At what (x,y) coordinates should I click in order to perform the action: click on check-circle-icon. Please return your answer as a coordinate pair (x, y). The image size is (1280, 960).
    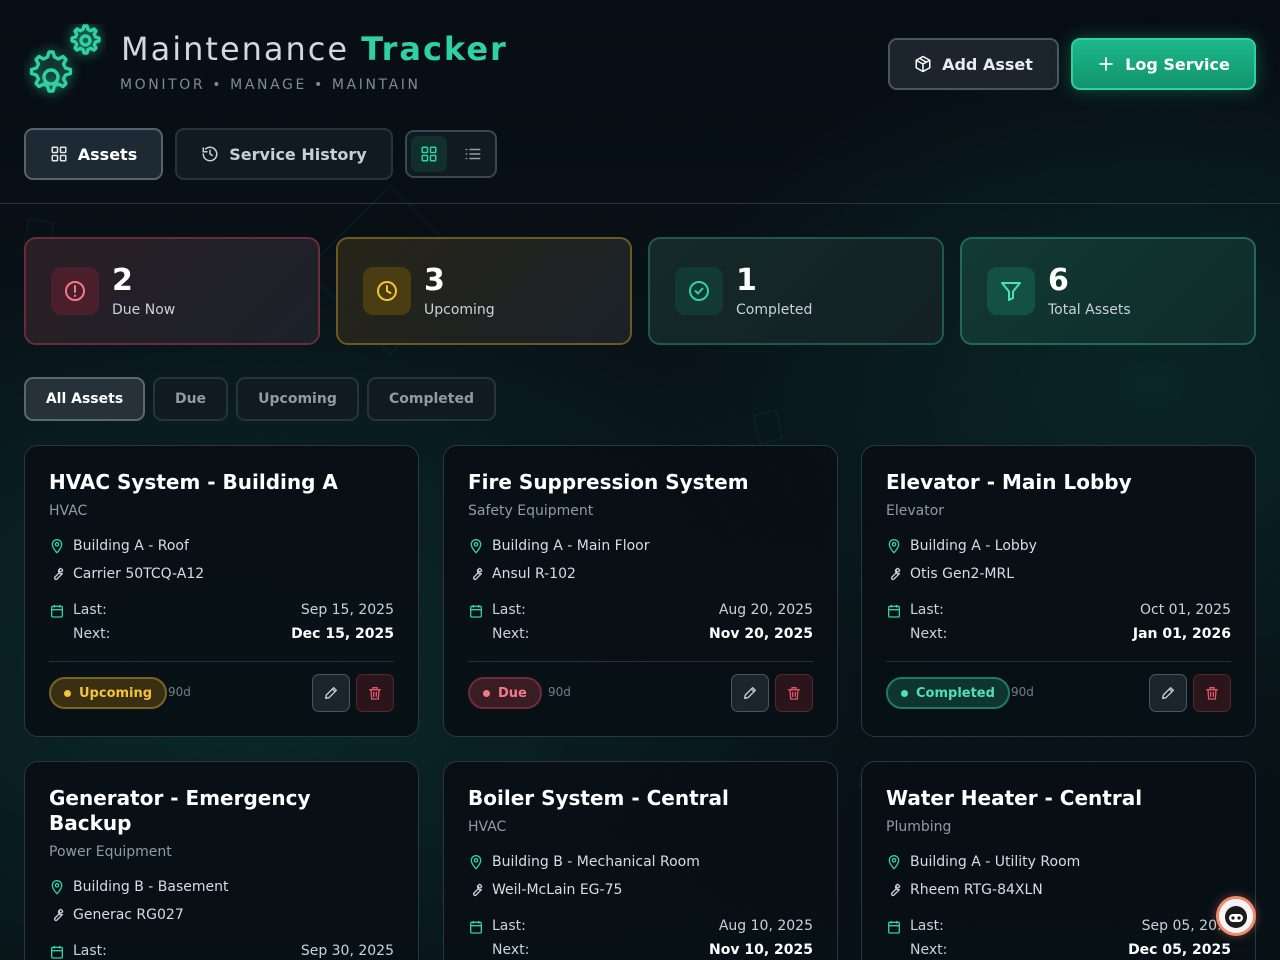
    Looking at the image, I should click on (699, 291).